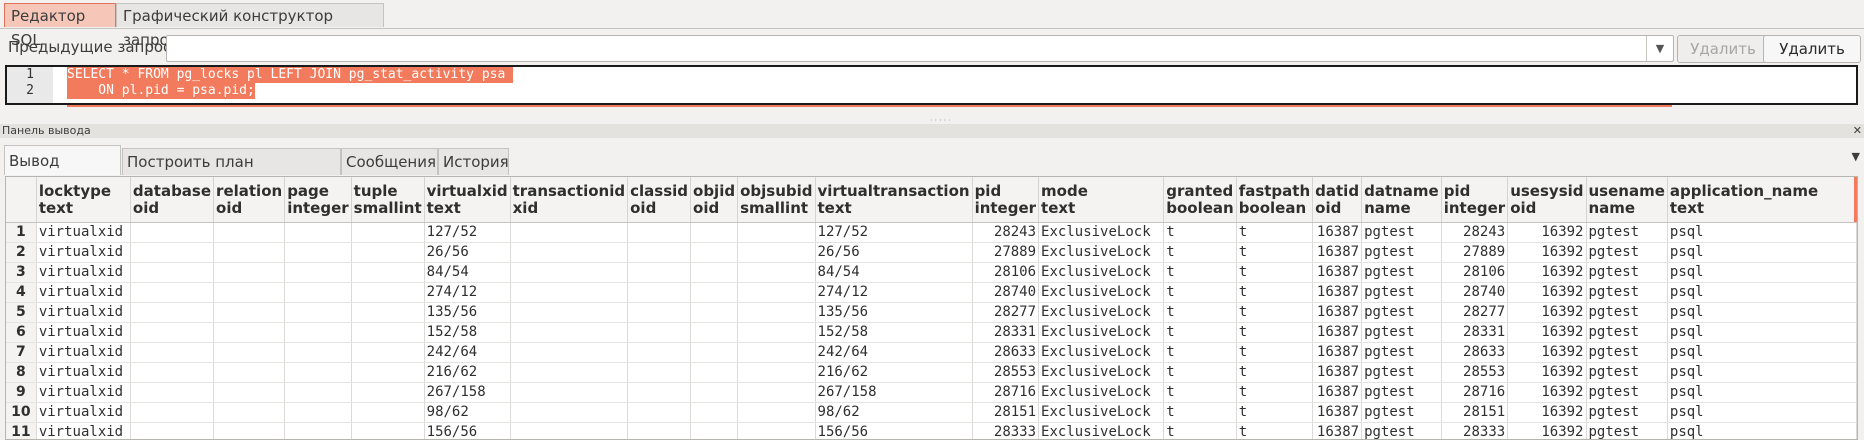 This screenshot has height=440, width=1864. I want to click on column-header: pid integer, so click(1475, 200).